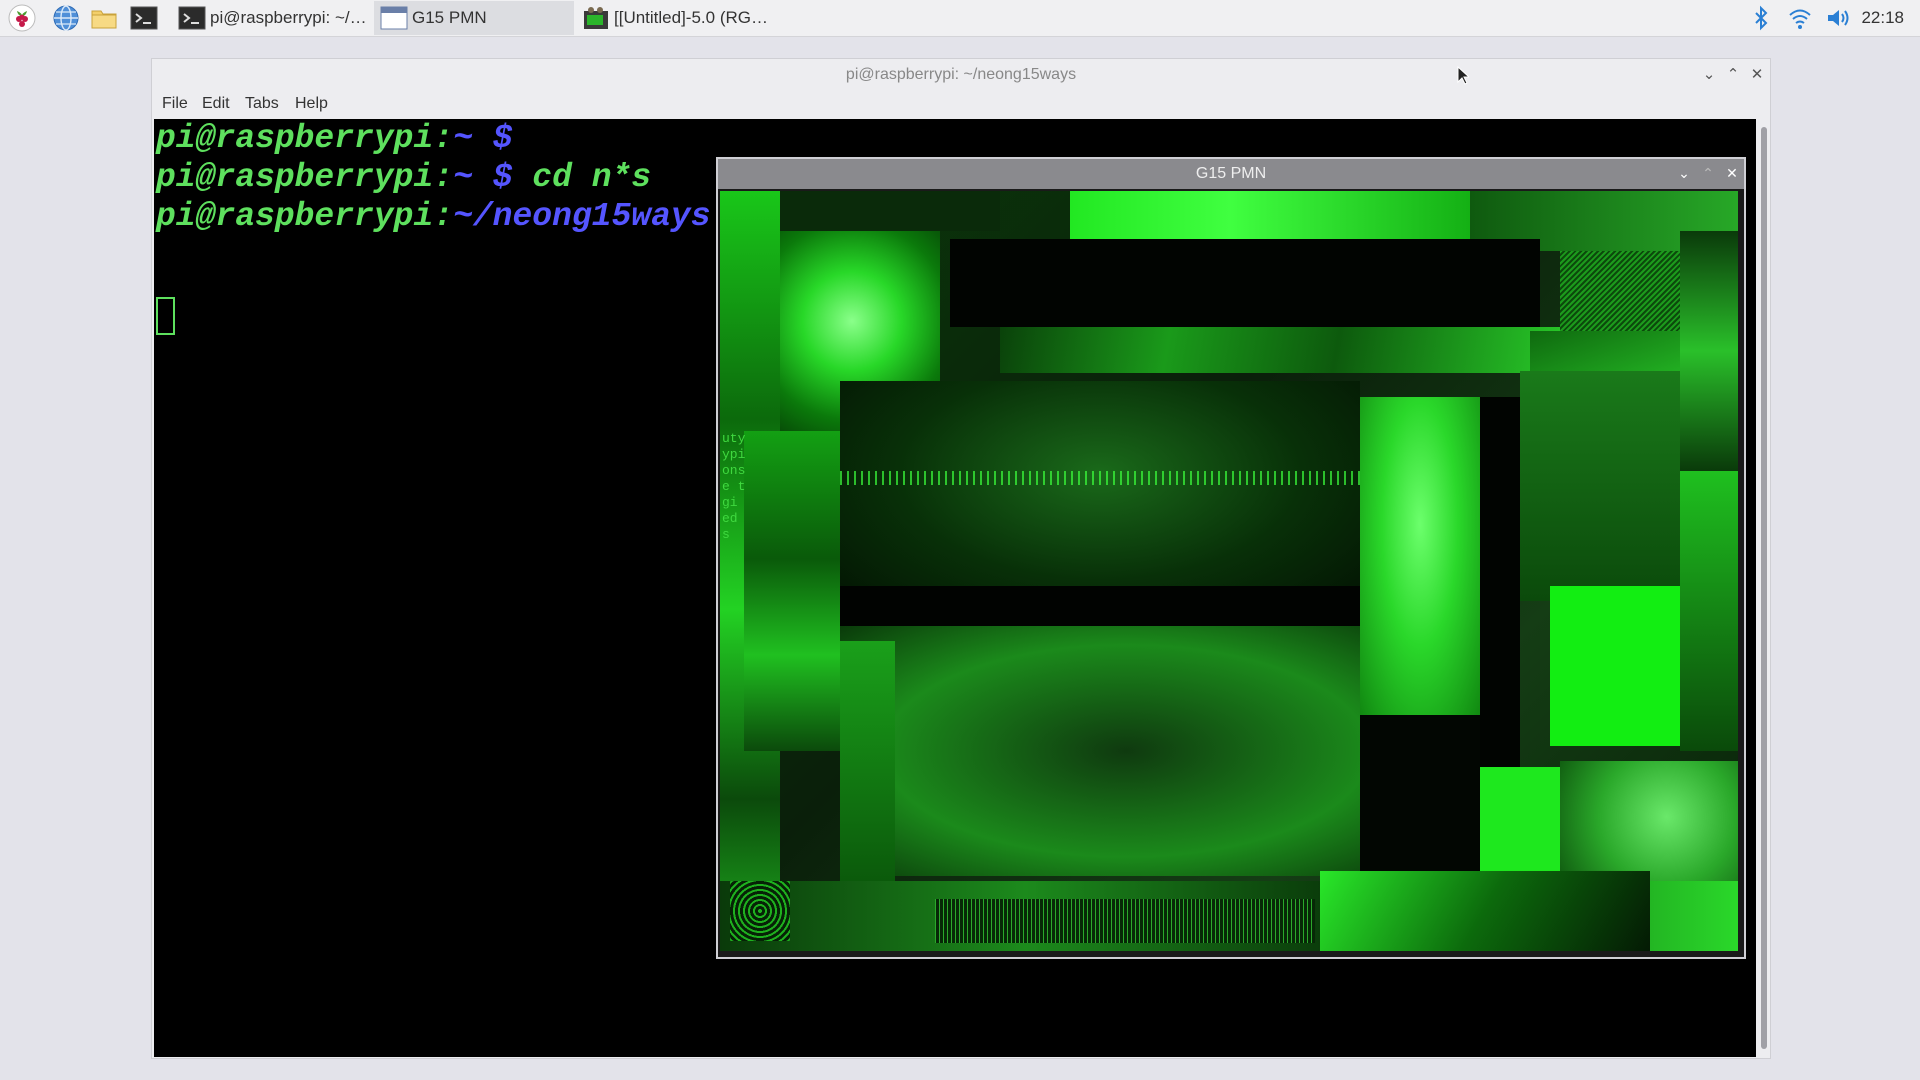 The width and height of the screenshot is (1920, 1080). I want to click on terminal-launcher-icon, so click(144, 18).